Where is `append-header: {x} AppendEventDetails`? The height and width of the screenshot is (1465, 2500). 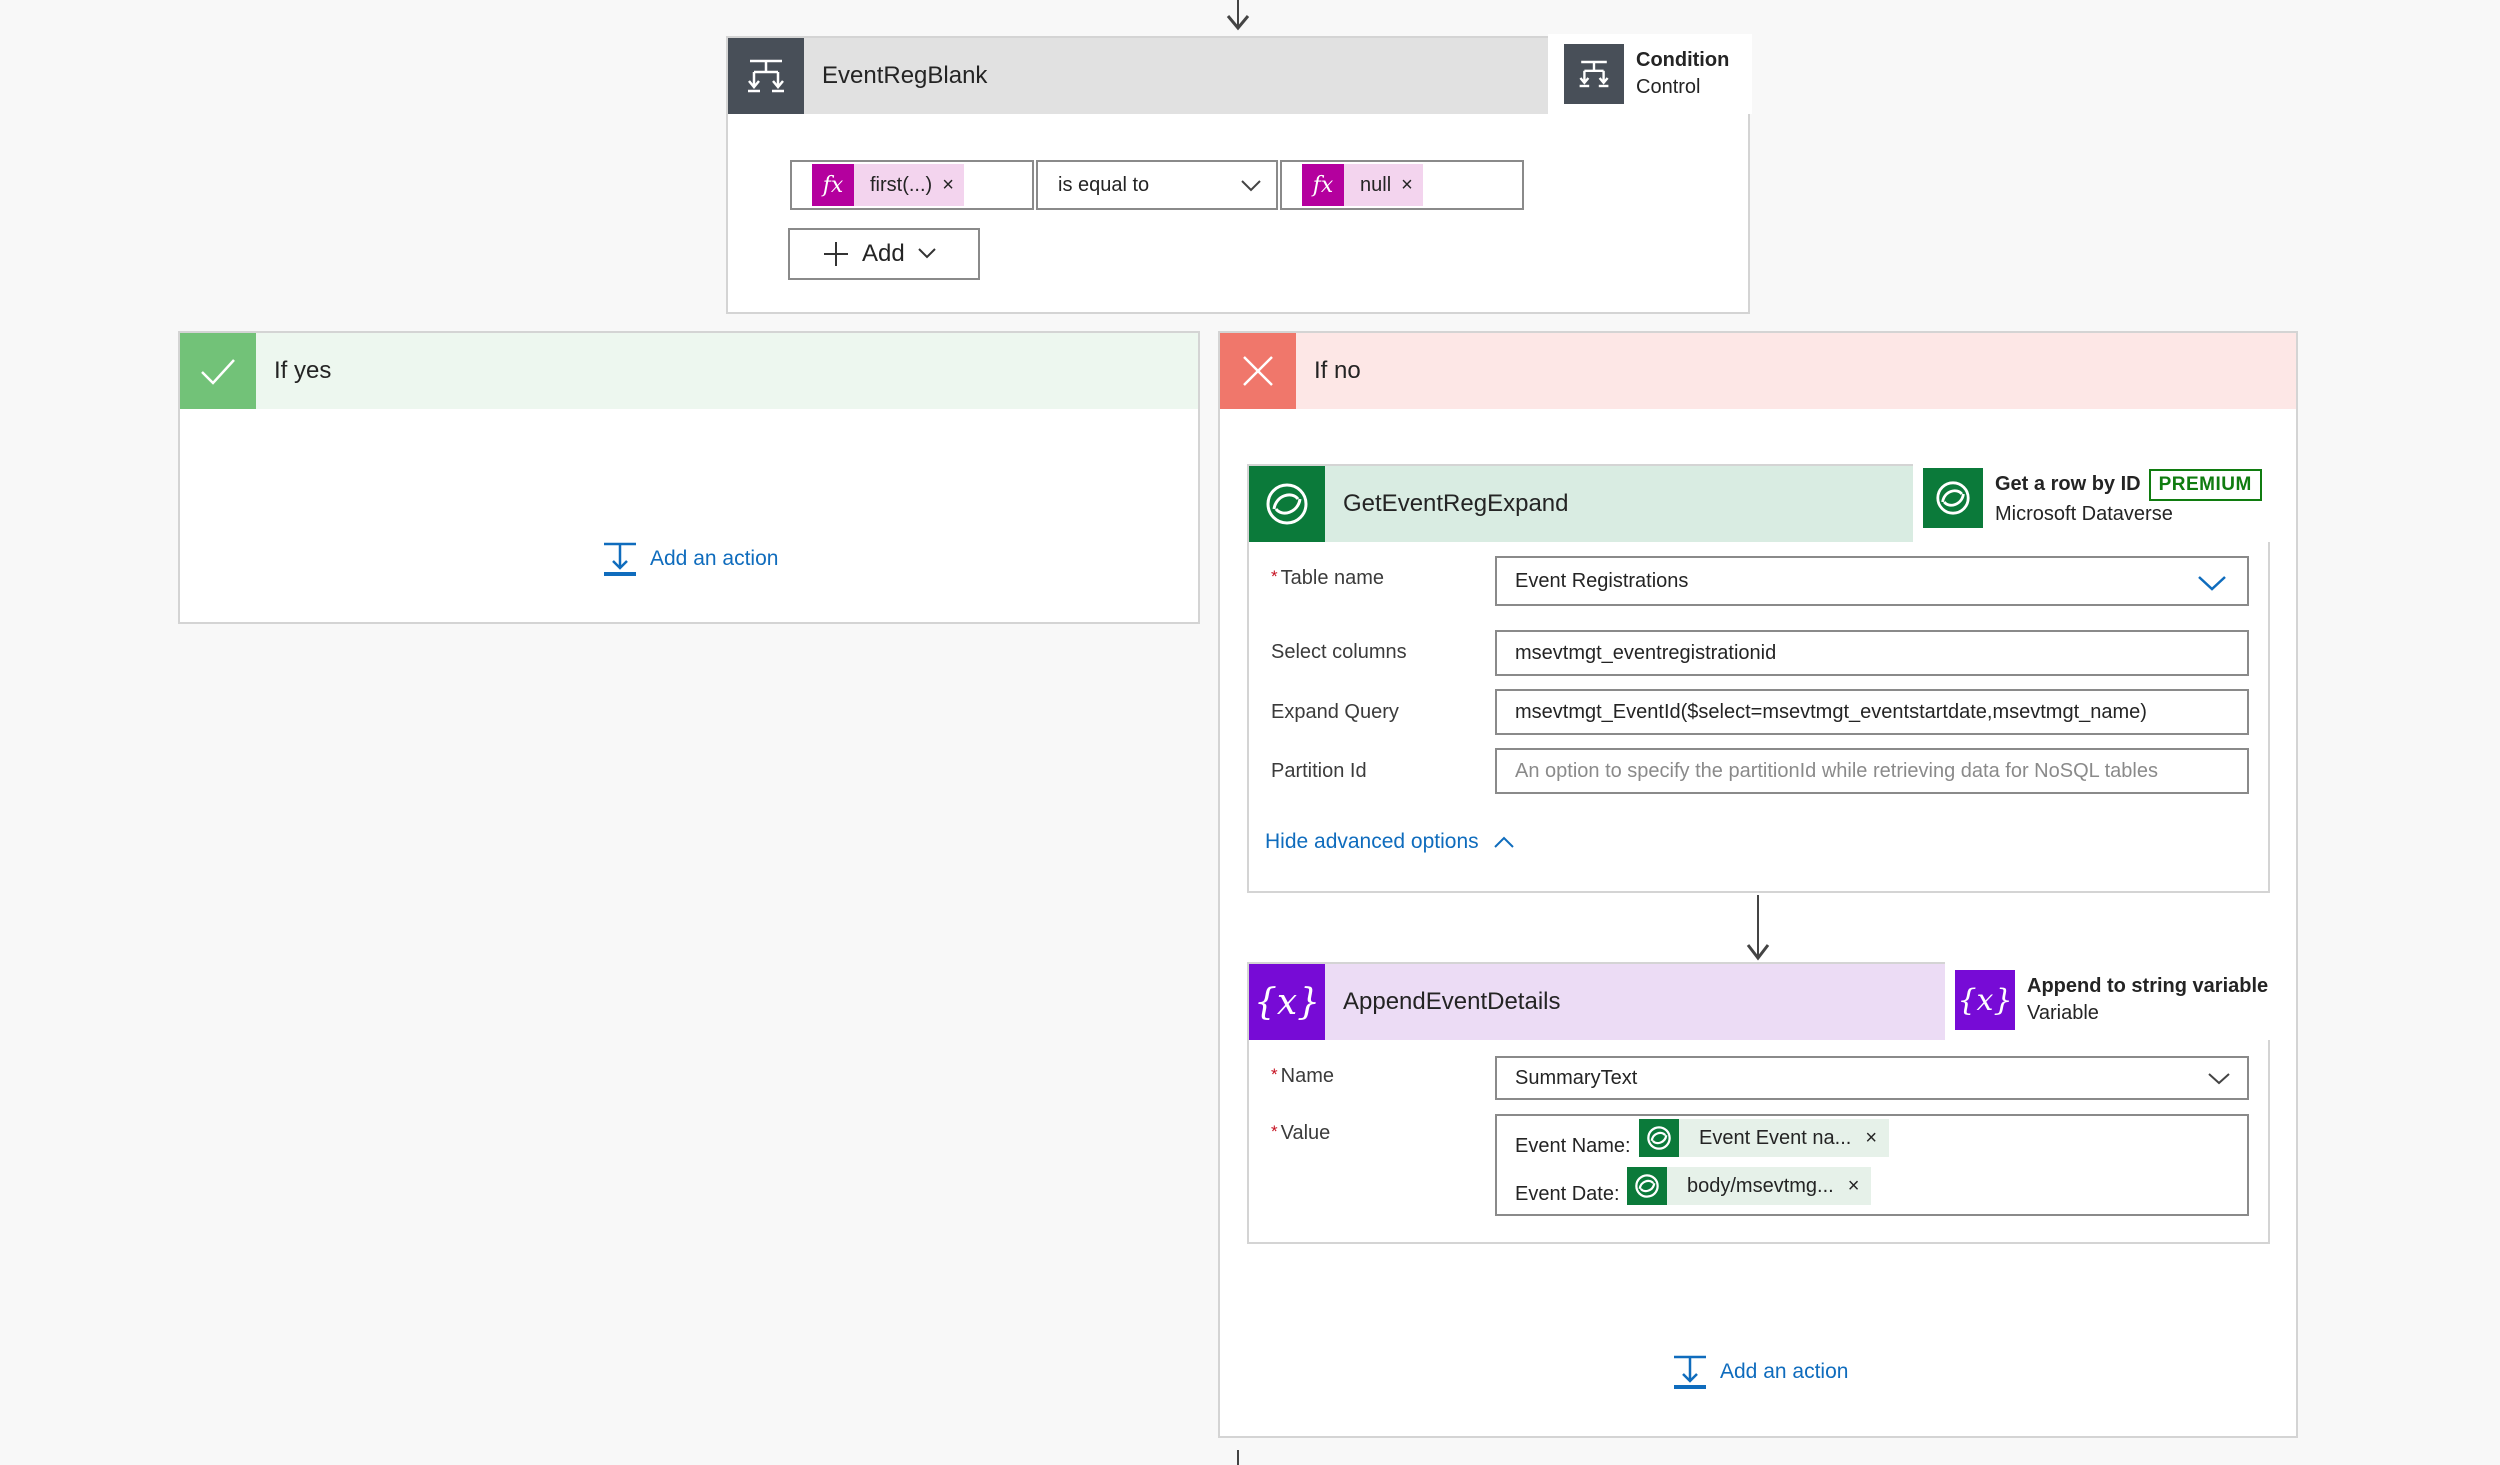 append-header: {x} AppendEventDetails is located at coordinates (1597, 1002).